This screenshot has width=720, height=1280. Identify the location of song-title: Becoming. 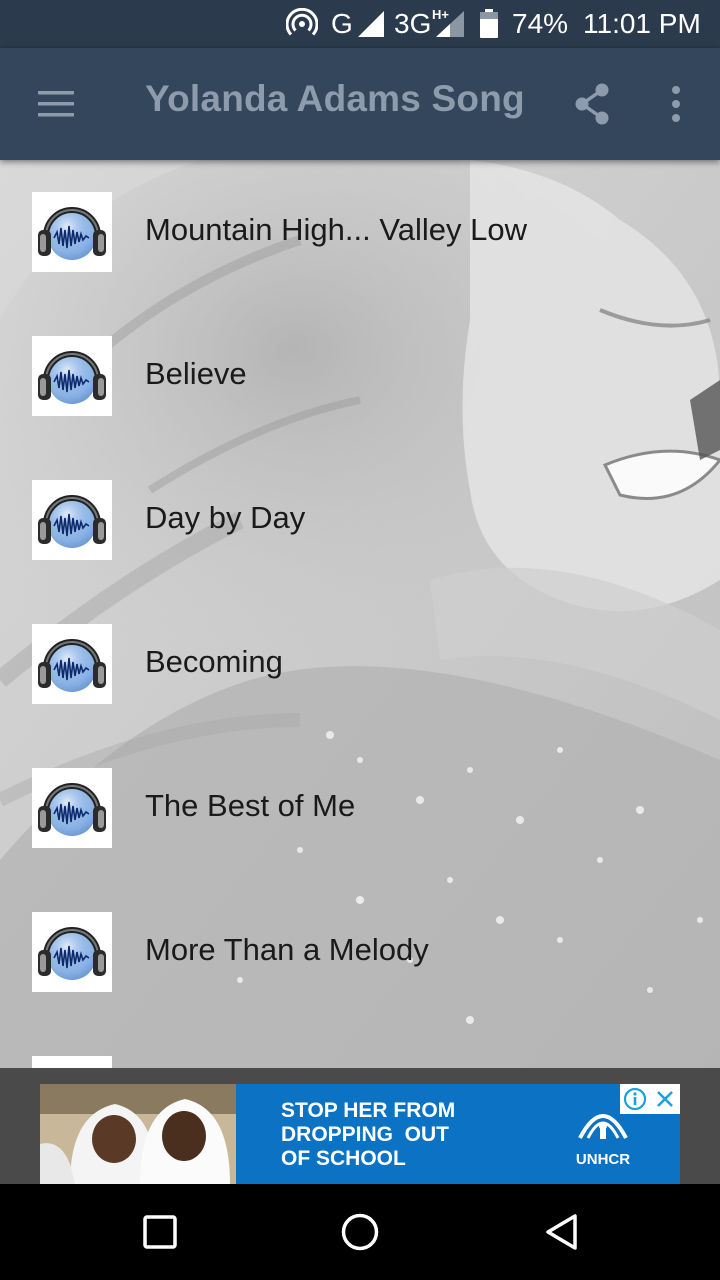
(214, 661).